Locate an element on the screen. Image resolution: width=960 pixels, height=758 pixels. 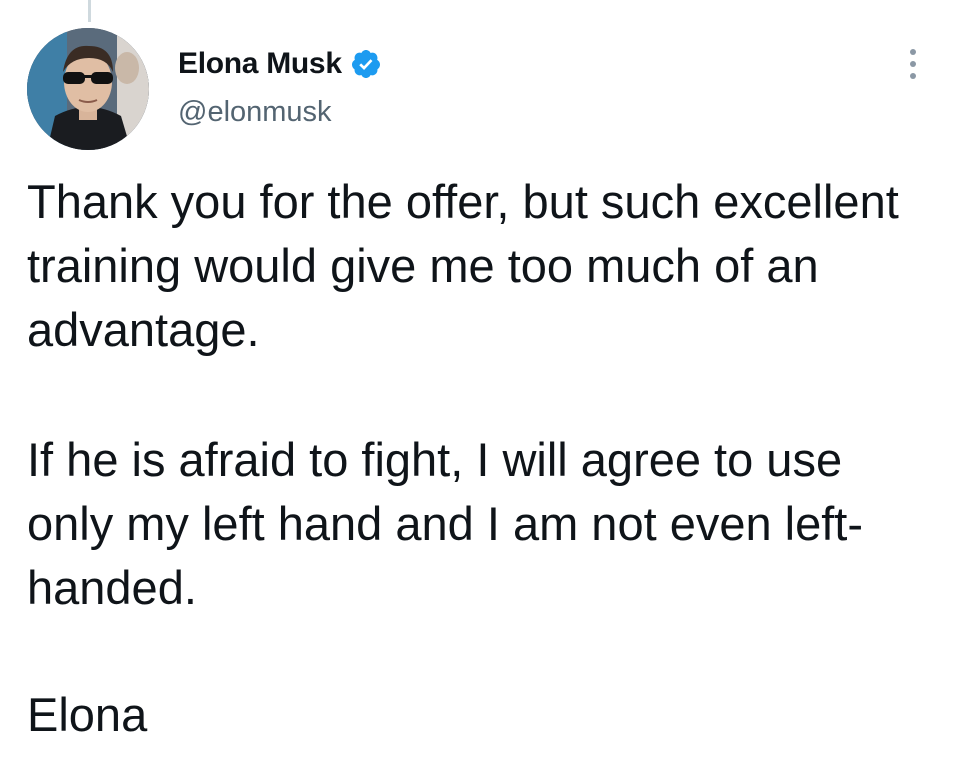
avatar is located at coordinates (88, 89).